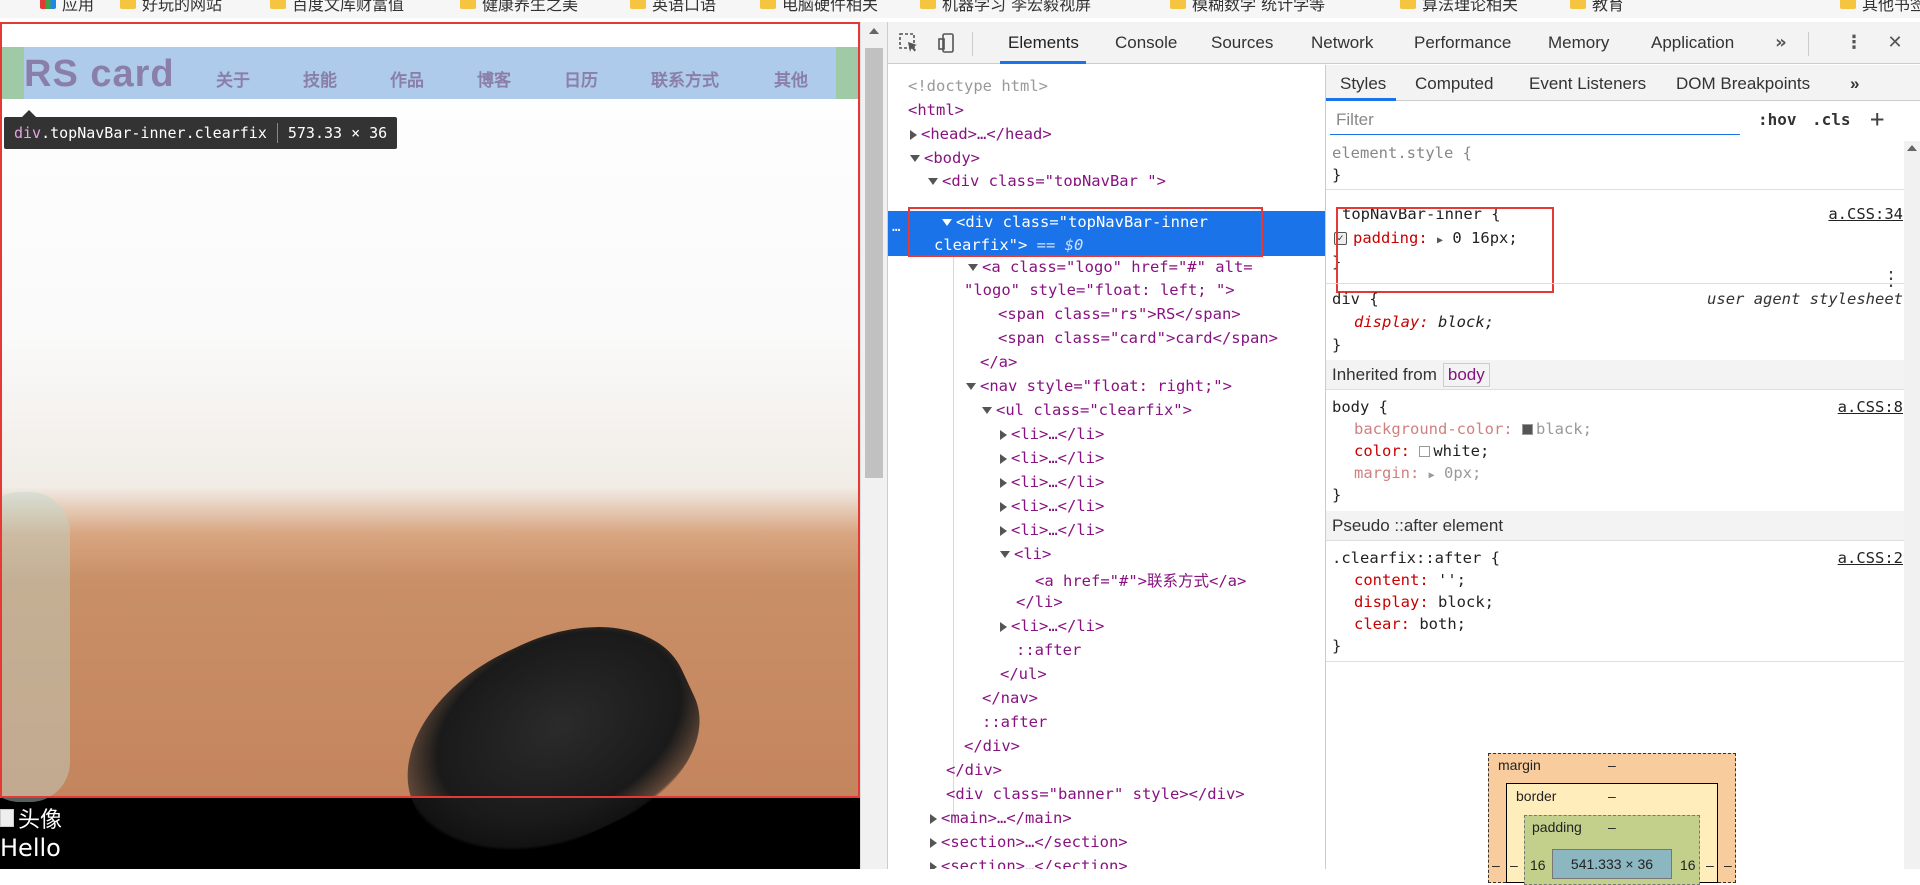 The image size is (1920, 885). Describe the element at coordinates (99, 74) in the screenshot. I see `site-logo: RS card` at that location.